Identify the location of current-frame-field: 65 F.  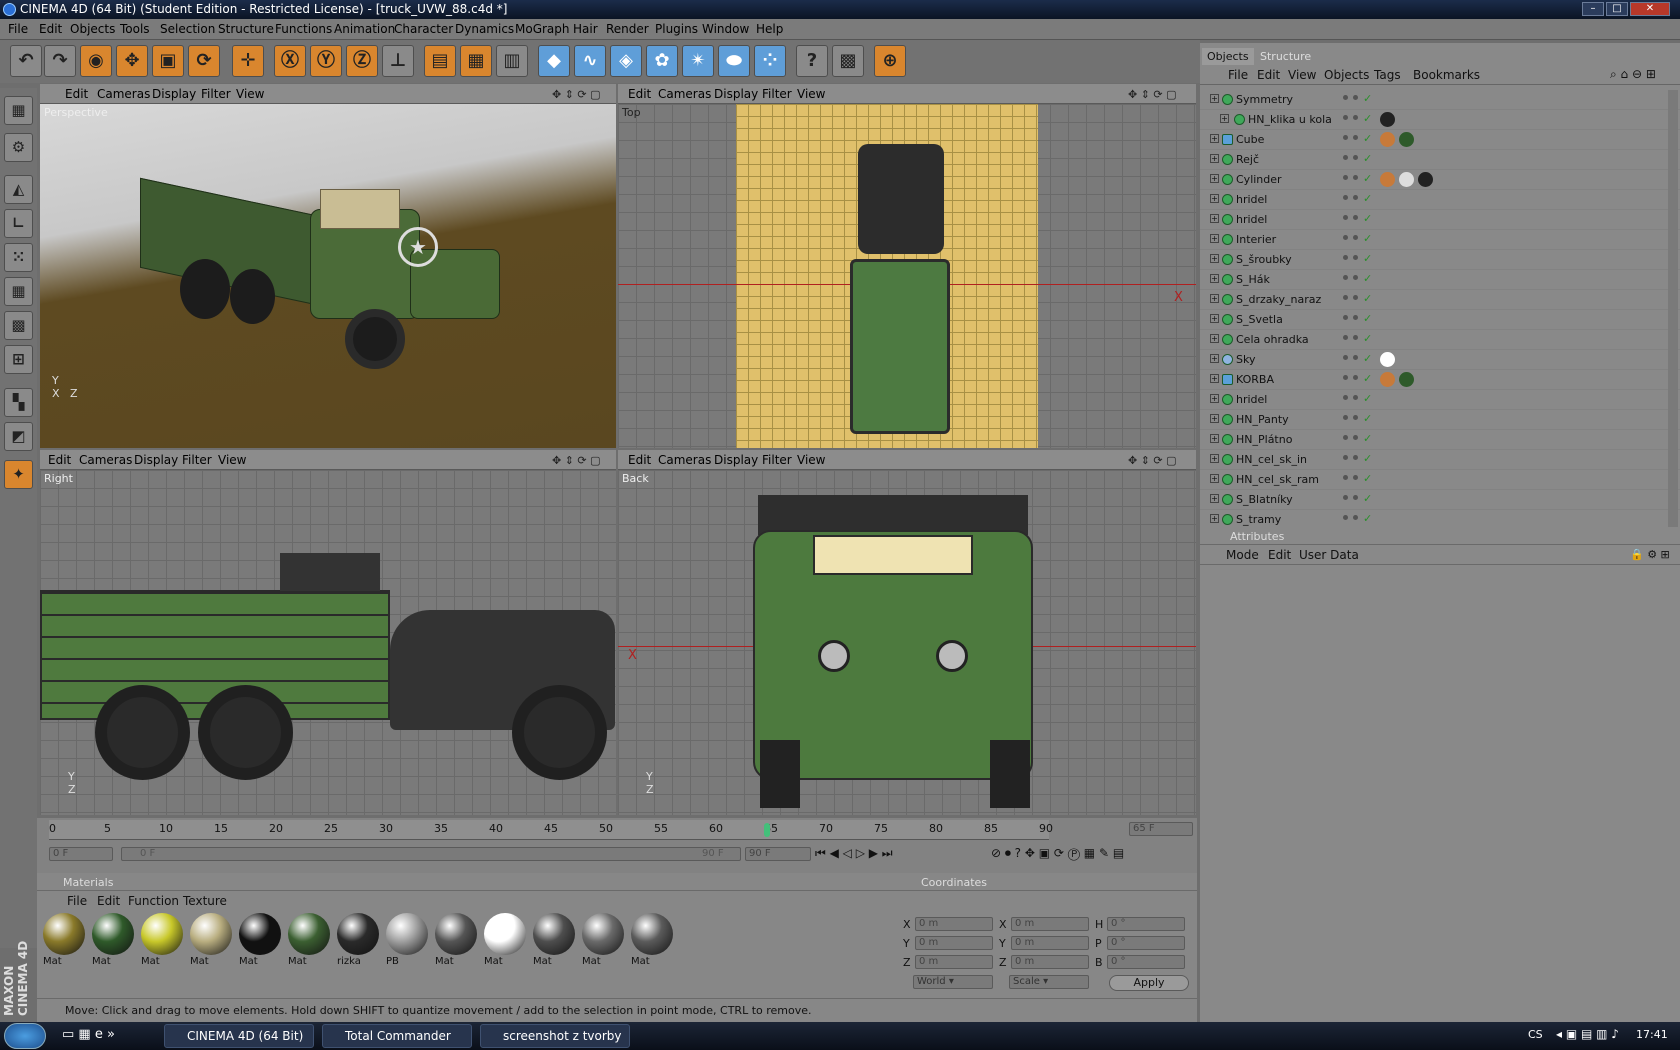
(1161, 829).